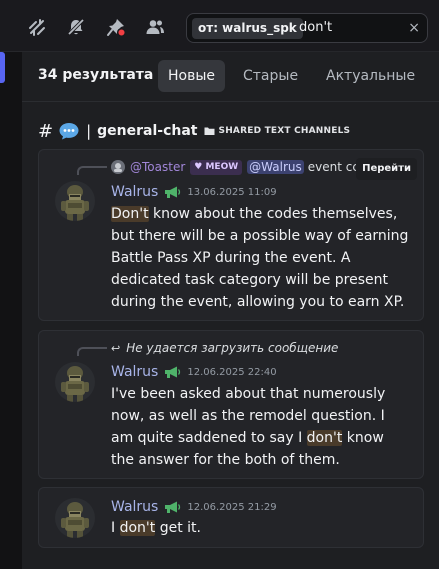 The height and width of the screenshot is (569, 439). What do you see at coordinates (130, 214) in the screenshot?
I see `search-highlight: Don't` at bounding box center [130, 214].